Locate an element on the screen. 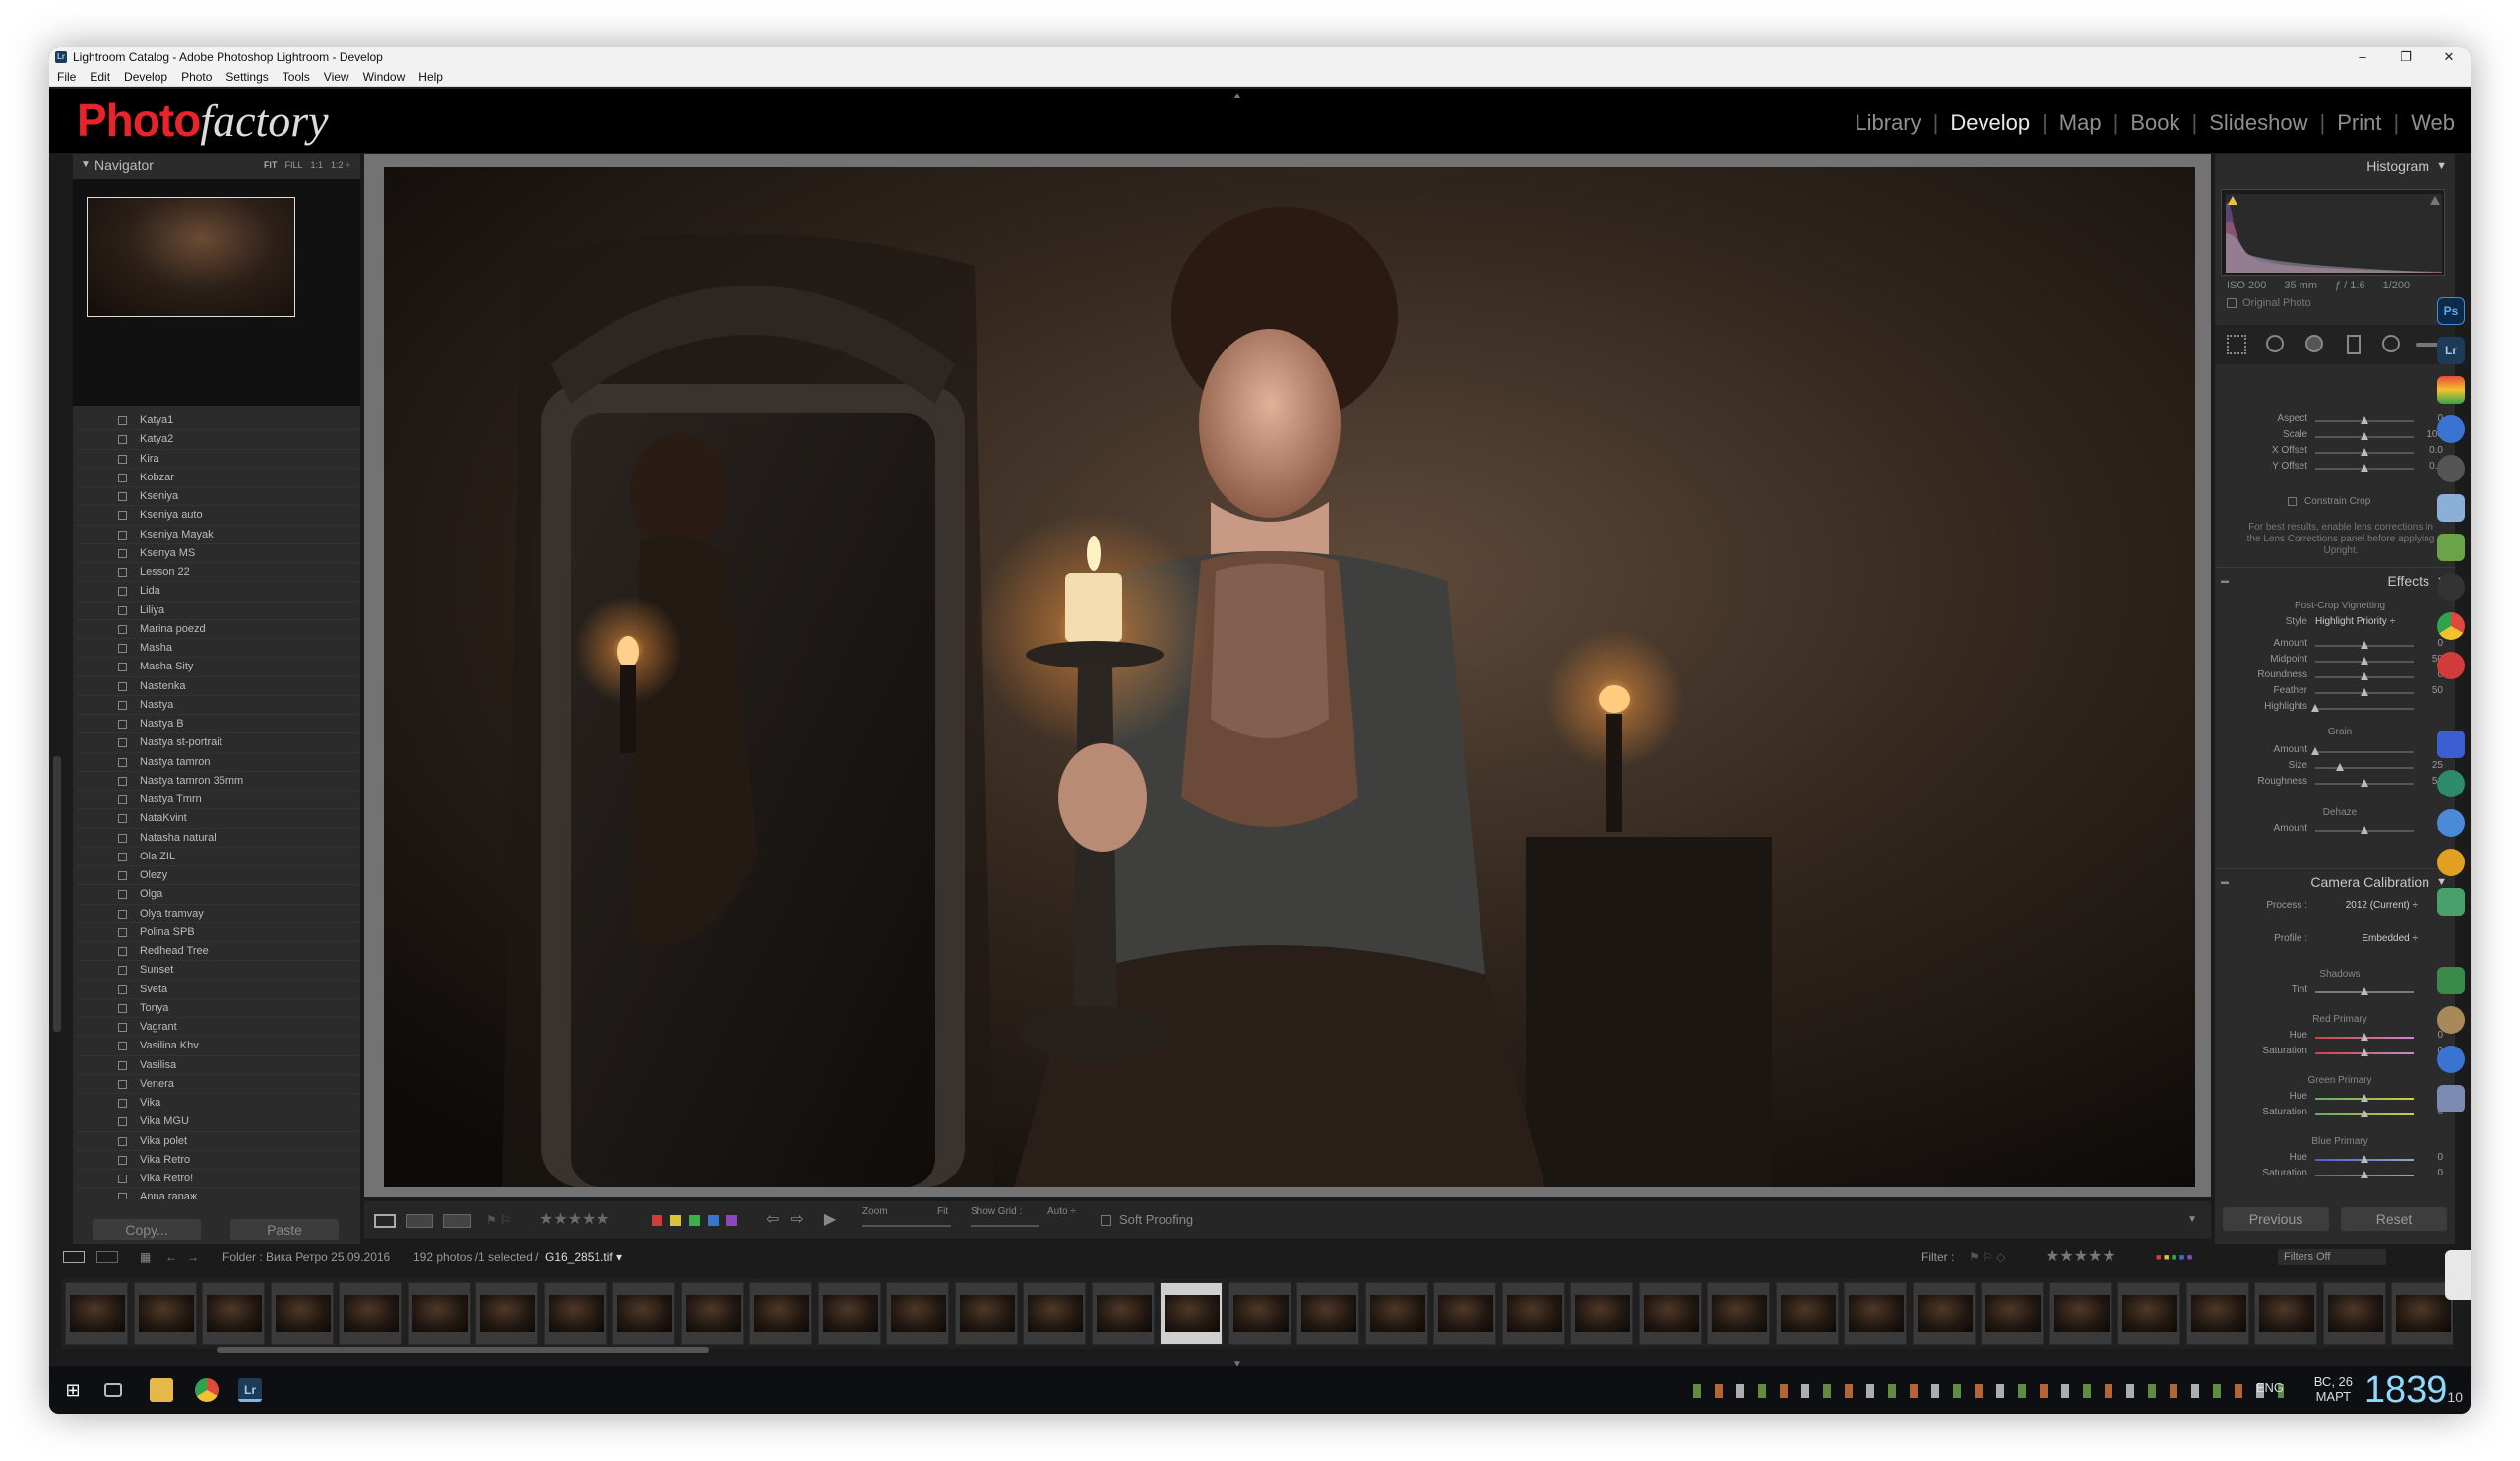 The height and width of the screenshot is (1461, 2520). filmstrip-thumbnail-selected is located at coordinates (1191, 1313).